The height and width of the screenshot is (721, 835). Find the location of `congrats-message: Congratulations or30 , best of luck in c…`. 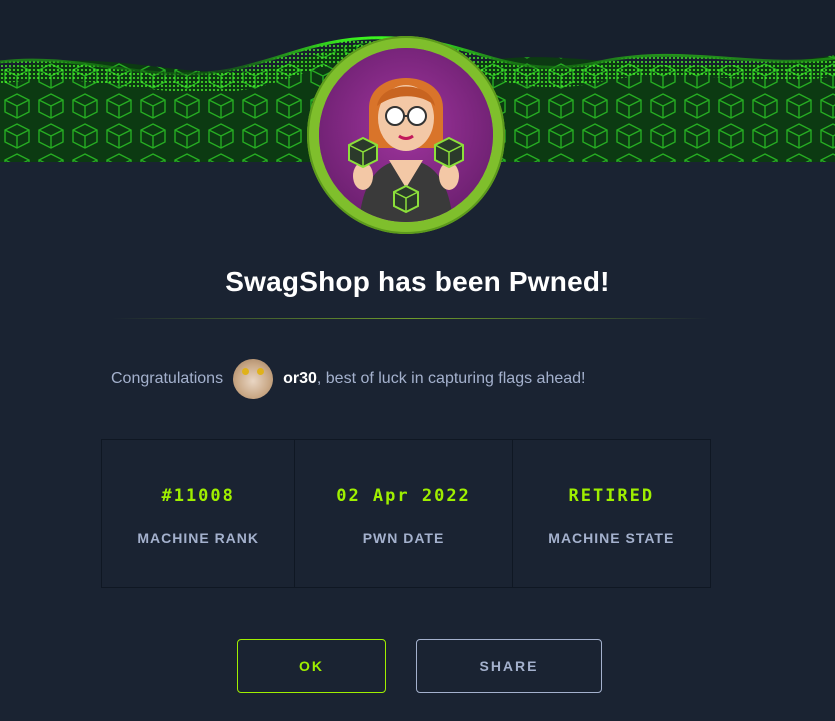

congrats-message: Congratulations or30 , best of luck in c… is located at coordinates (348, 379).